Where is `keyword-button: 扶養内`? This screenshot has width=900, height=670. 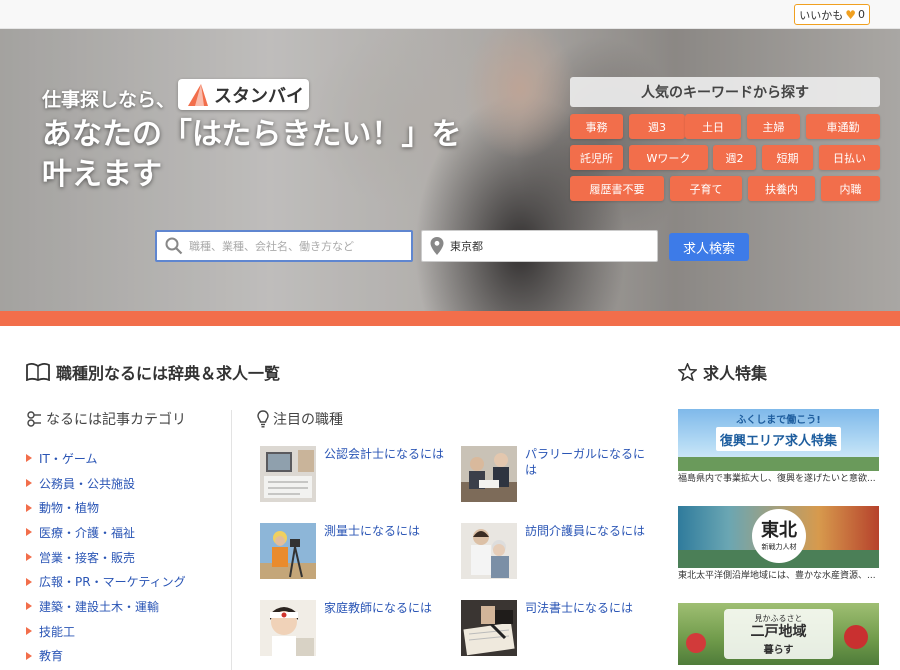
keyword-button: 扶養内 is located at coordinates (781, 188).